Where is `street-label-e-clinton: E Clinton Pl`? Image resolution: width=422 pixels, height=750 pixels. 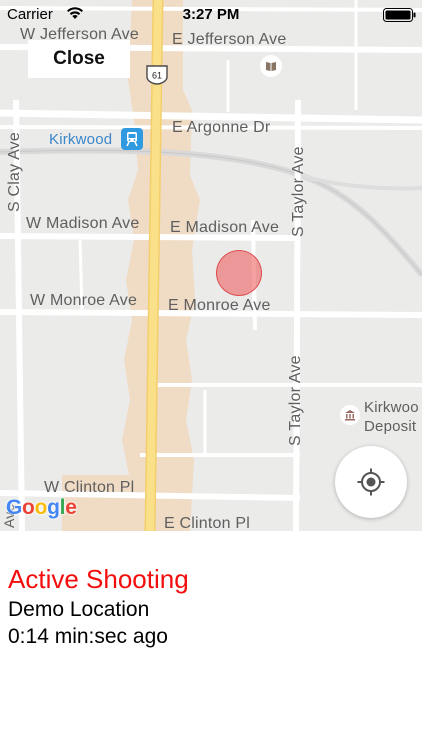
street-label-e-clinton: E Clinton Pl is located at coordinates (207, 523).